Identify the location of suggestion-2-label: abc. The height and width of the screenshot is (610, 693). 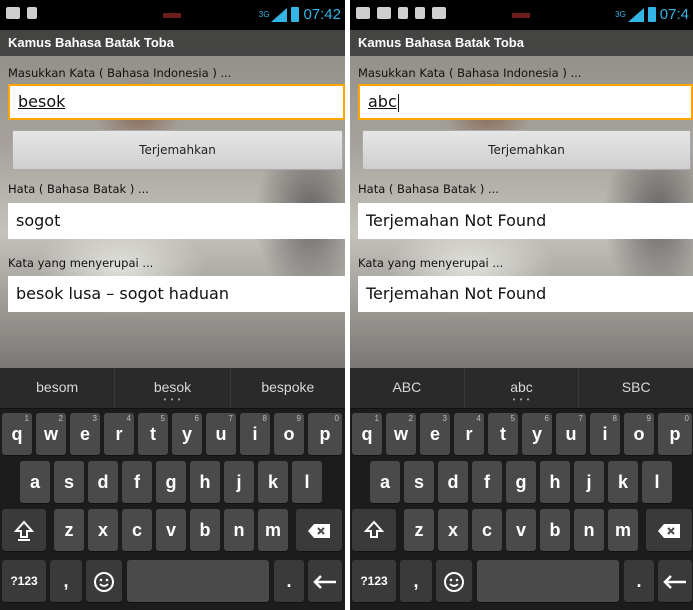
(521, 387).